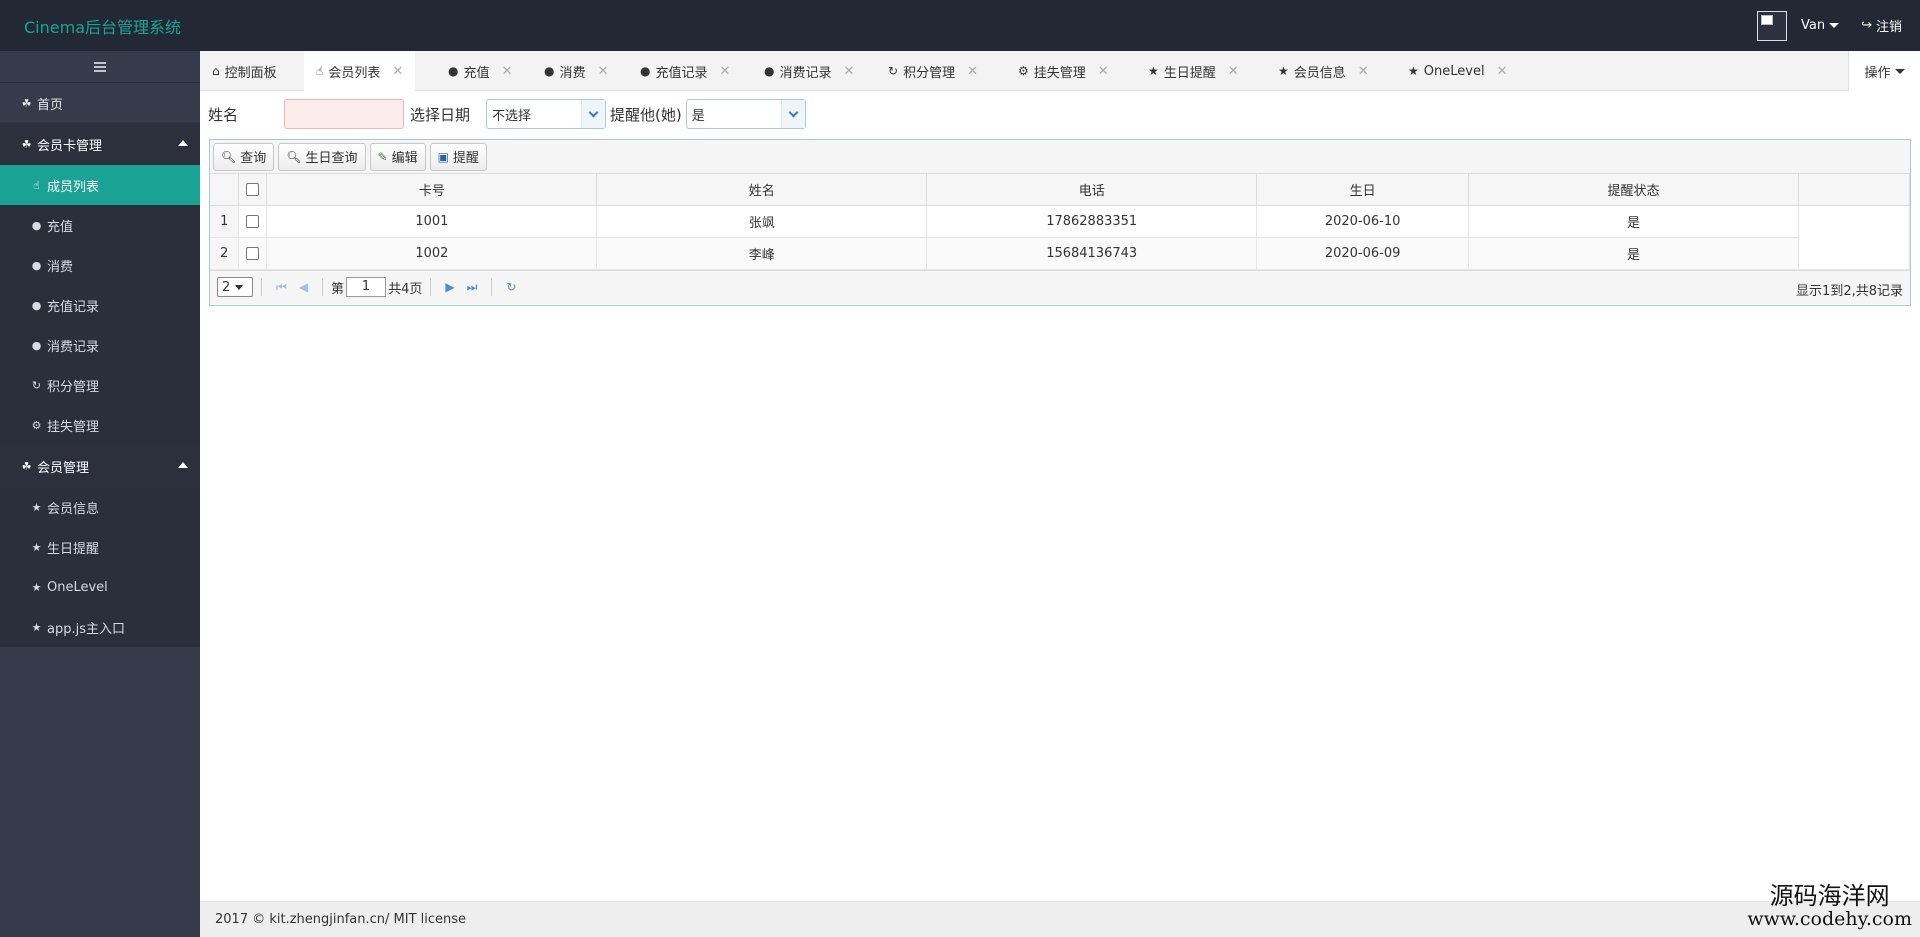 This screenshot has height=937, width=1920. Describe the element at coordinates (382, 156) in the screenshot. I see `pencil-icon: ✎` at that location.